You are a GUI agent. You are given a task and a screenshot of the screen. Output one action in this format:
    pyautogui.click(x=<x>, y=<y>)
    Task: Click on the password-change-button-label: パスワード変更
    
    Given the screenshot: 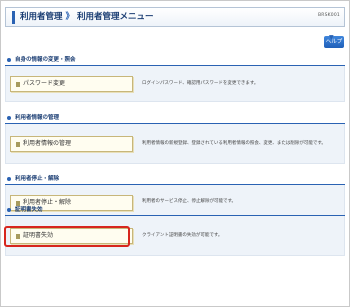 What is the action you would take?
    pyautogui.click(x=44, y=83)
    